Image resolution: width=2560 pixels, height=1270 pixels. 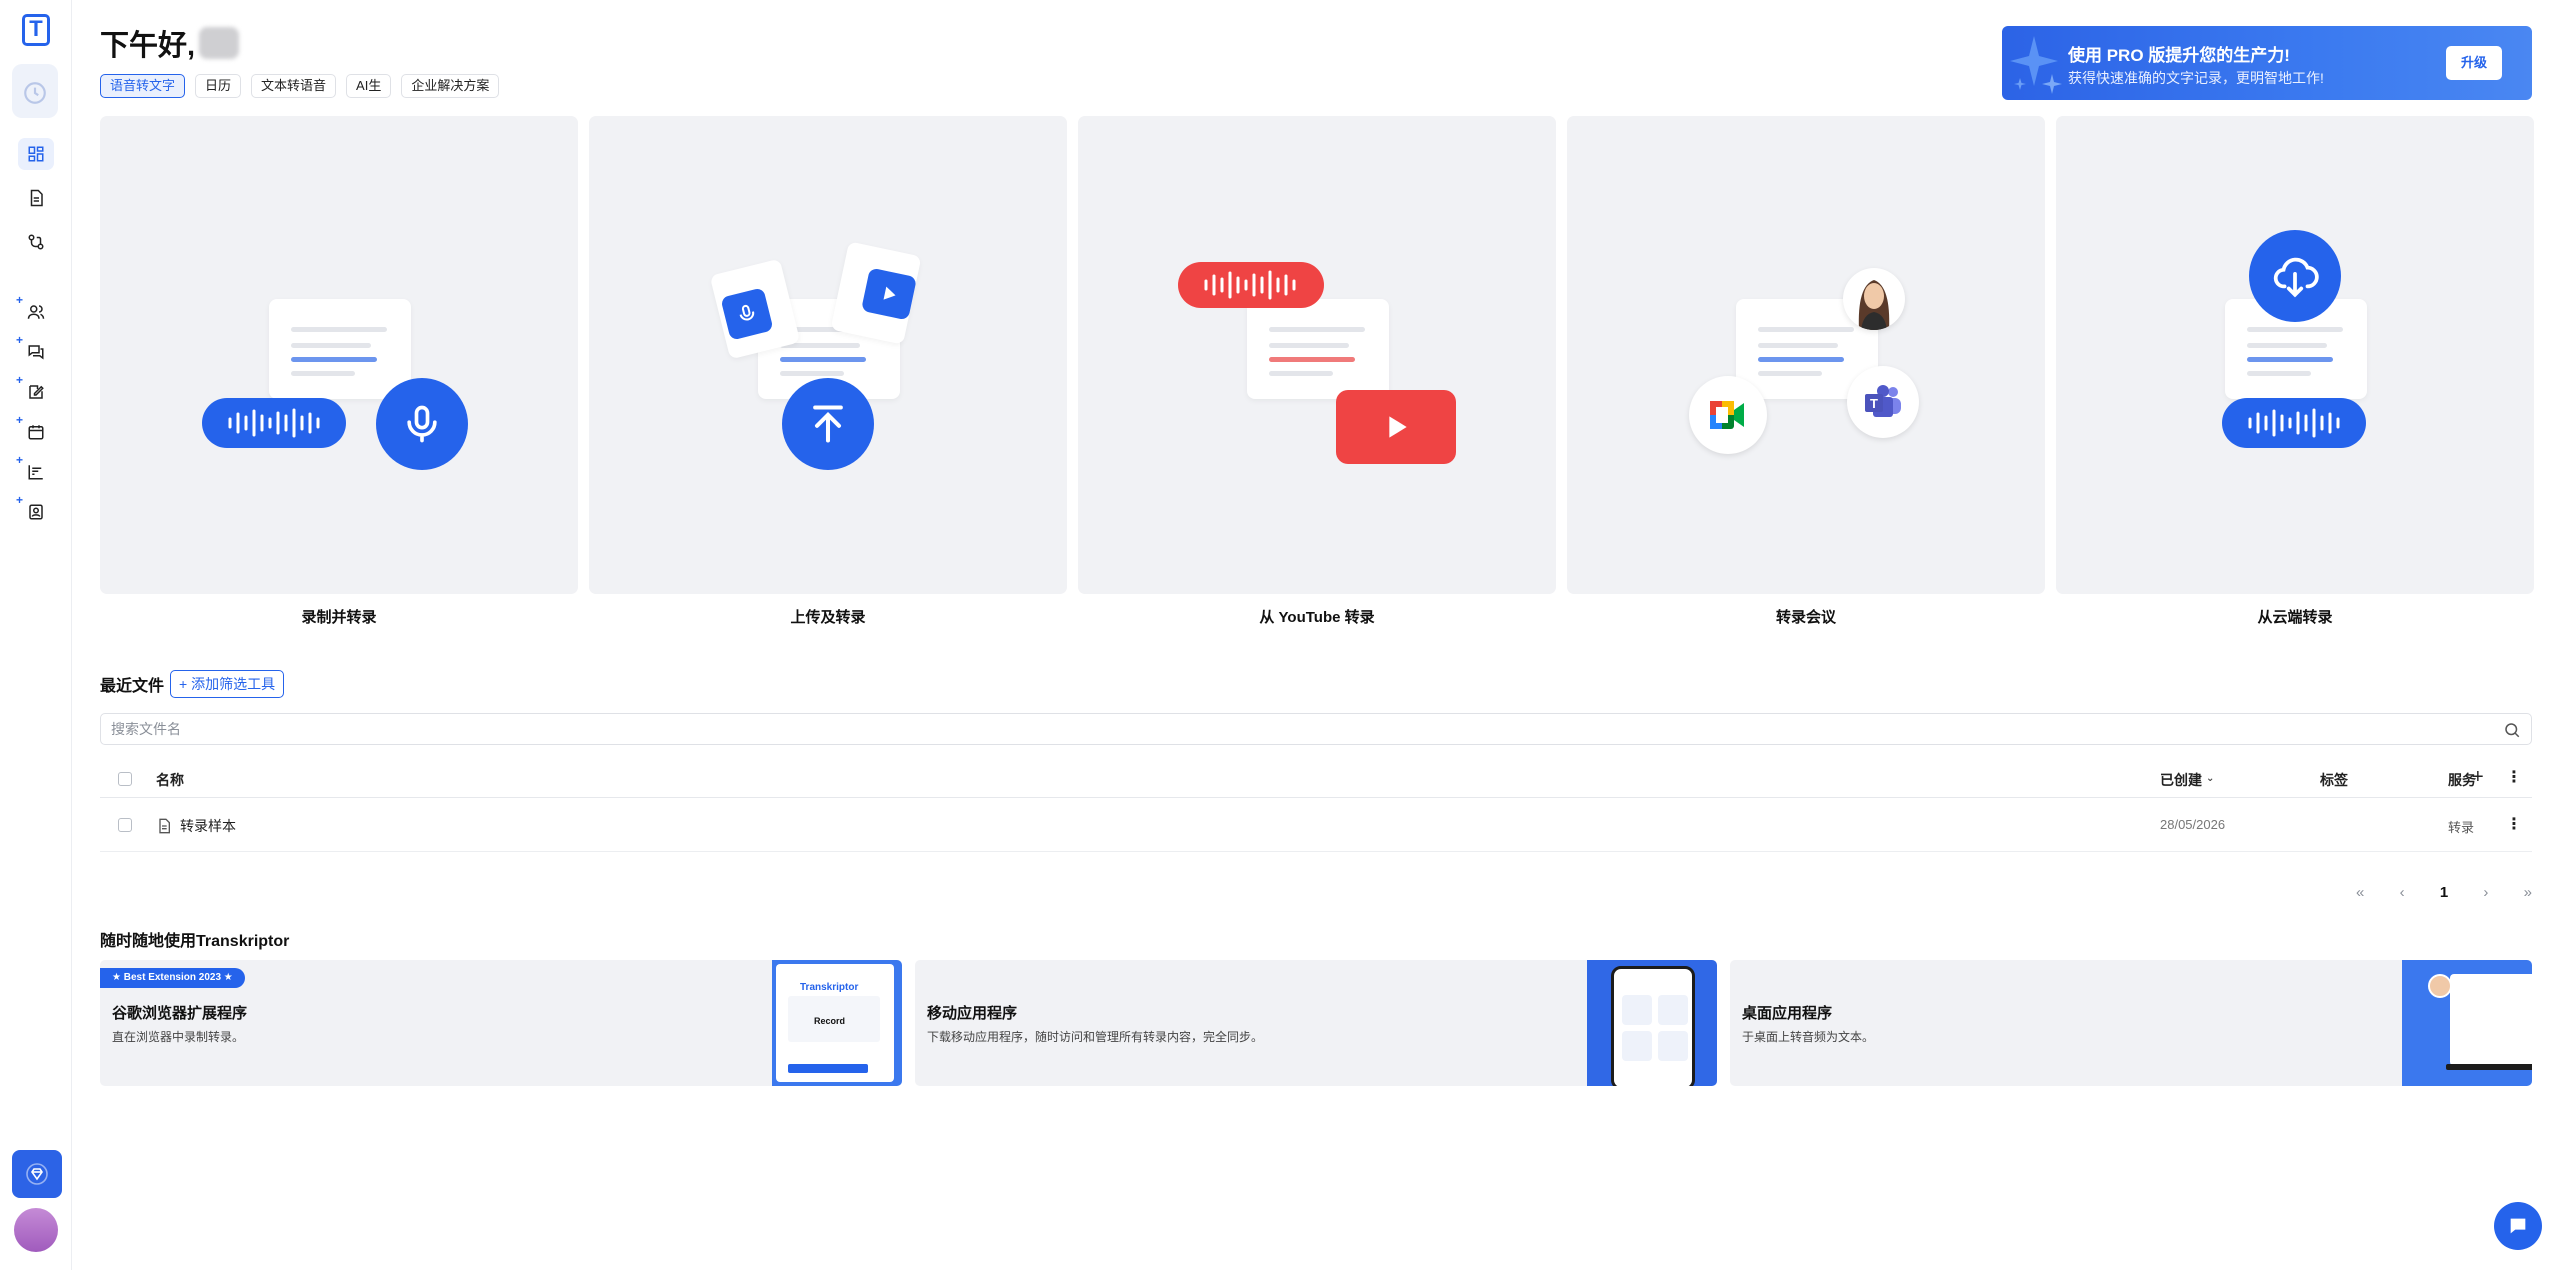 I want to click on column-tags: 标签, so click(x=2334, y=780).